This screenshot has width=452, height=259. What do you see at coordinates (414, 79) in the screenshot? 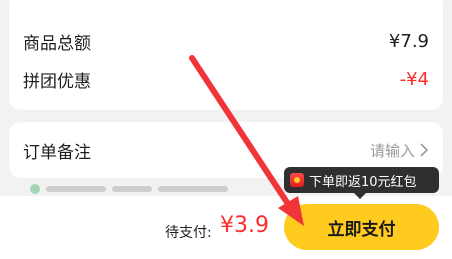
I see `group-discount-value: -¥4` at bounding box center [414, 79].